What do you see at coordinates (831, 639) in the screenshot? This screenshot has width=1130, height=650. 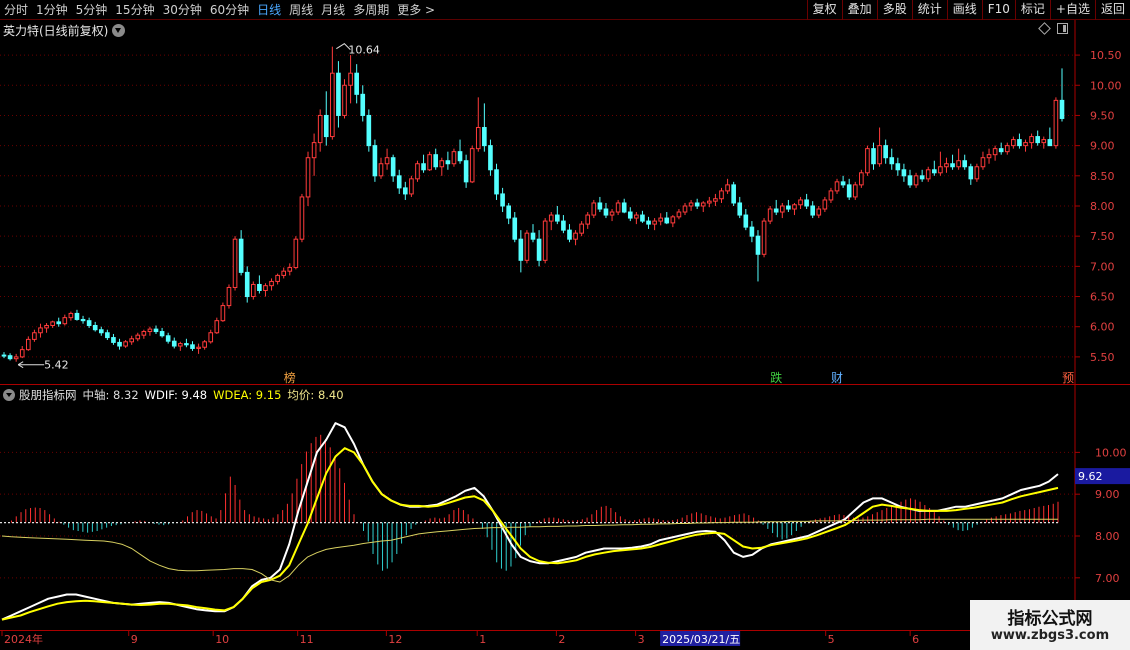 I see `x-tick-label: 5` at bounding box center [831, 639].